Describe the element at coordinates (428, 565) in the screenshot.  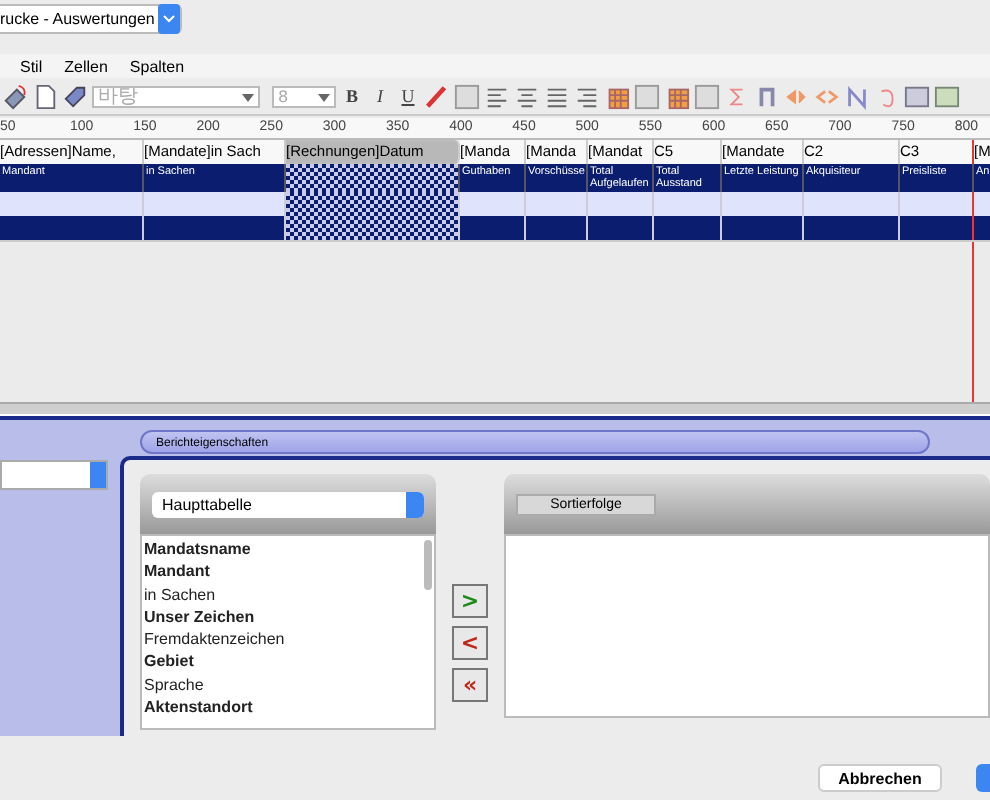
I see `scrollbar` at that location.